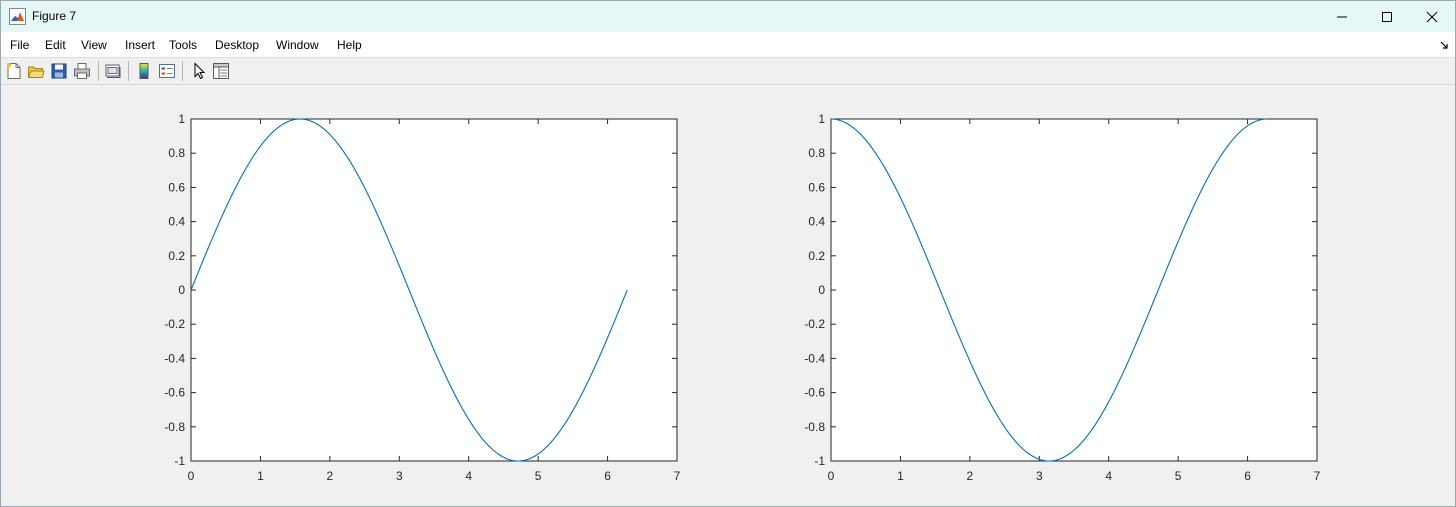 The image size is (1456, 507). I want to click on menu-tools: Tools, so click(183, 45).